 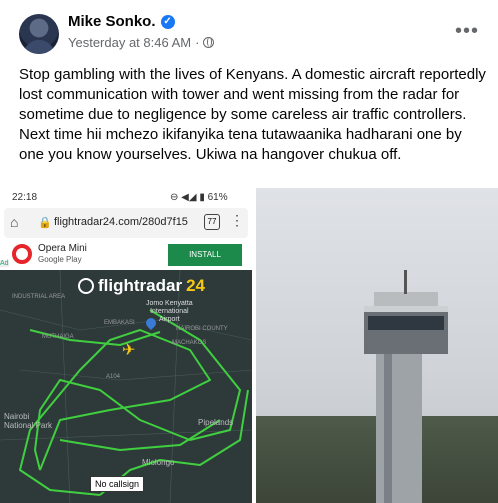 What do you see at coordinates (195, 285) in the screenshot?
I see `logo-number: 24` at bounding box center [195, 285].